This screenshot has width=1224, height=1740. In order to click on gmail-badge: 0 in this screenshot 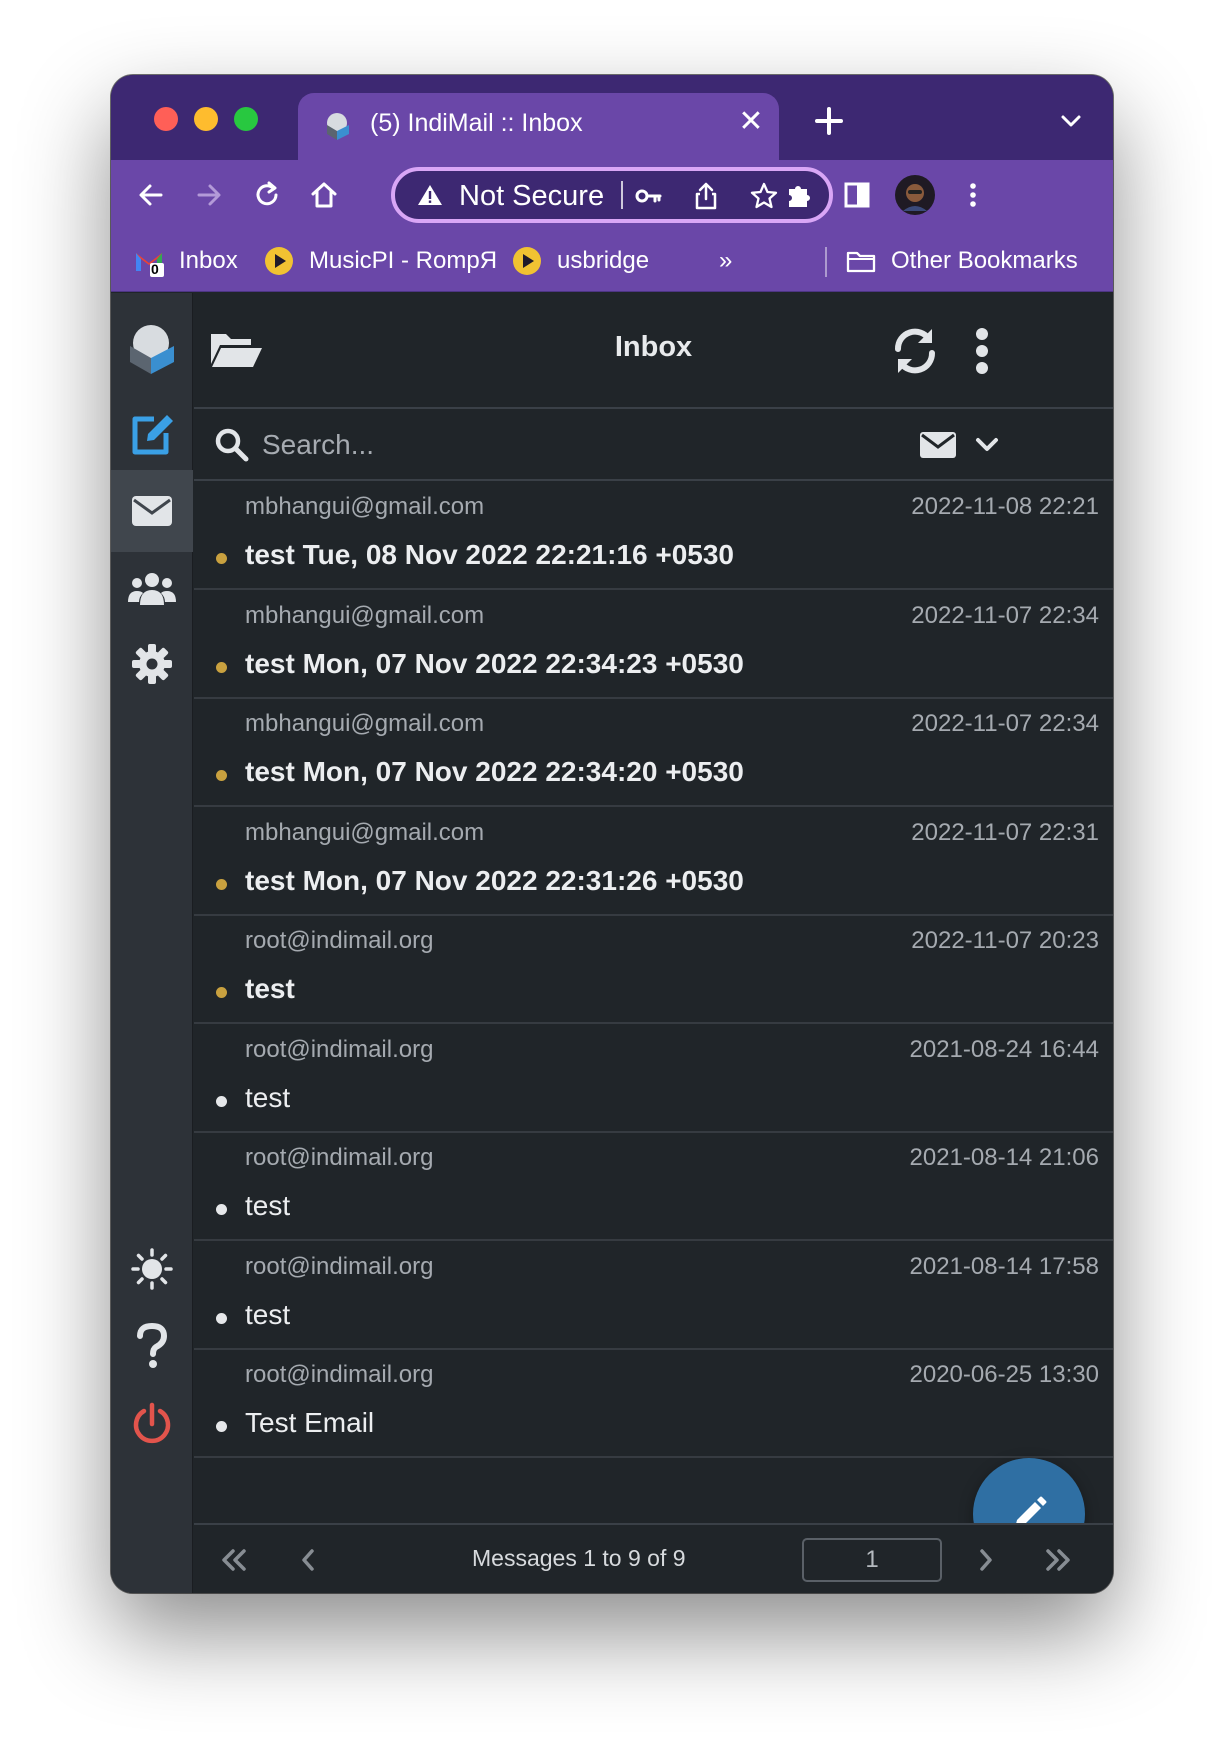, I will do `click(155, 269)`.